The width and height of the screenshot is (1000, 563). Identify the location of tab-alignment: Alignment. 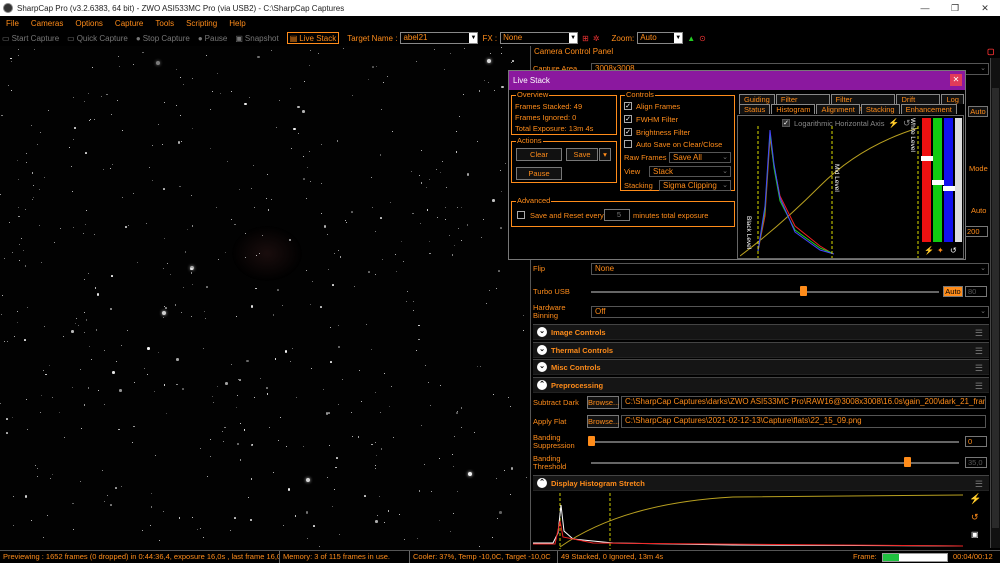
(838, 109).